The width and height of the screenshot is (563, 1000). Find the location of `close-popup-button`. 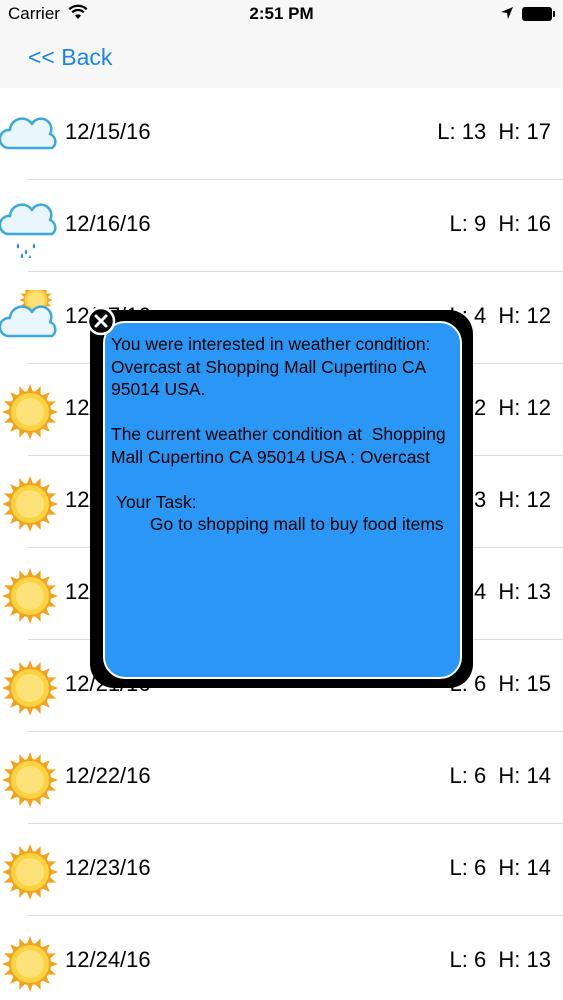

close-popup-button is located at coordinates (101, 321).